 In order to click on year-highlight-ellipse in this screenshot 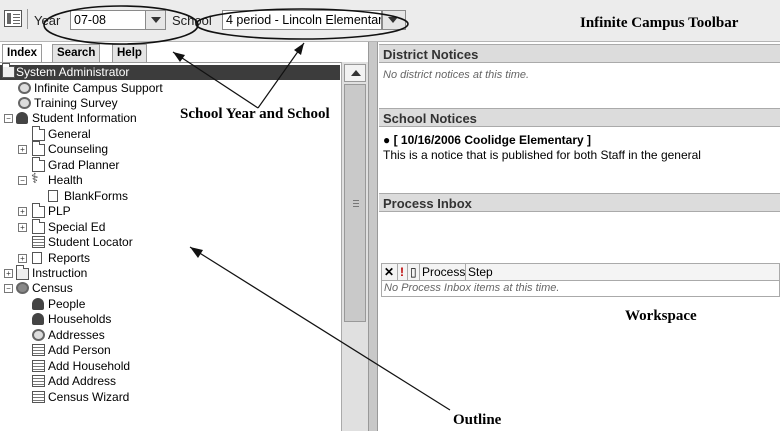, I will do `click(121, 25)`.